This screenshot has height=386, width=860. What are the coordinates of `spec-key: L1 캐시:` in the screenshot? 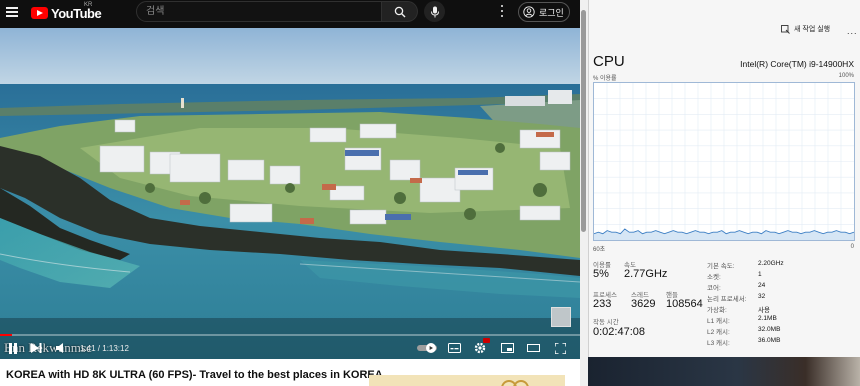 It's located at (718, 321).